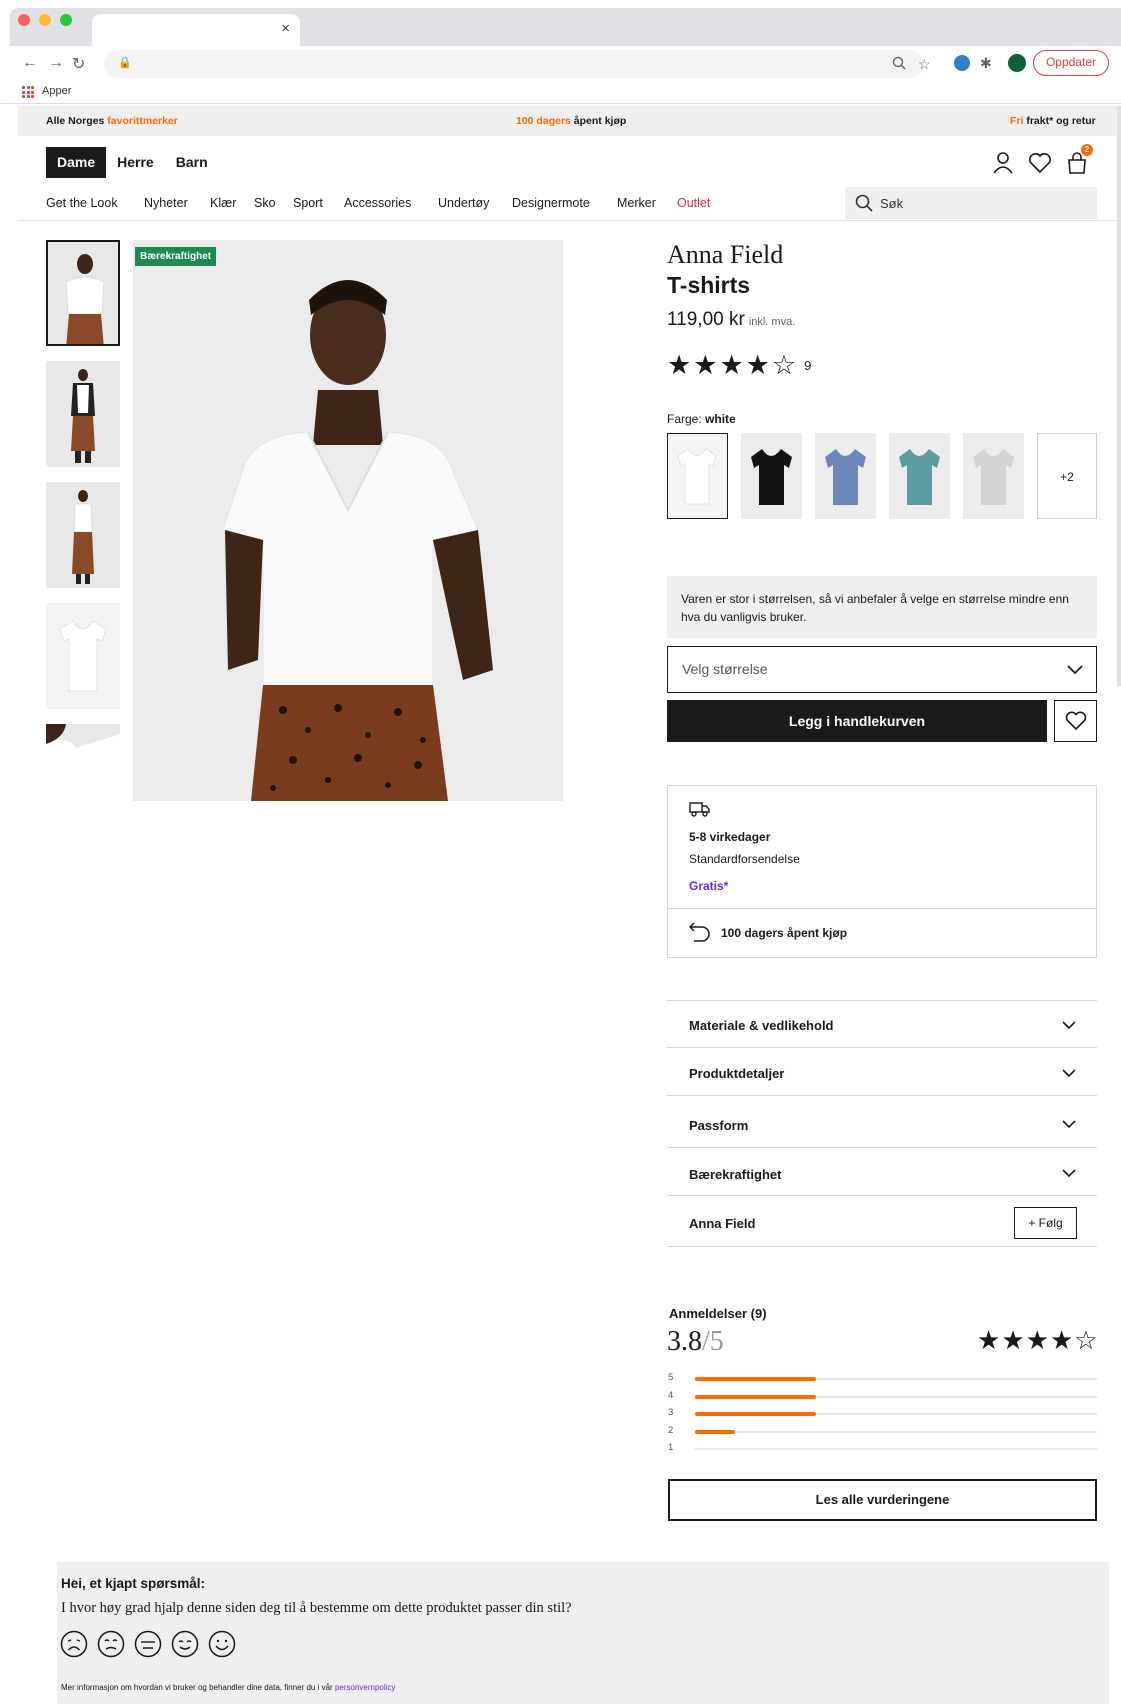 This screenshot has height=1704, width=1121. Describe the element at coordinates (744, 859) in the screenshot. I see `delivery-type: Standardforsendelse` at that location.